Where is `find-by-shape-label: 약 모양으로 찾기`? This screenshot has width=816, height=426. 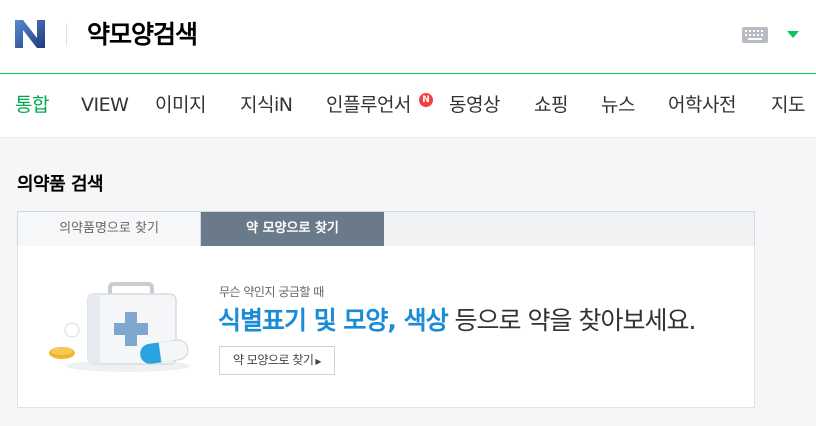
find-by-shape-label: 약 모양으로 찾기 is located at coordinates (273, 360).